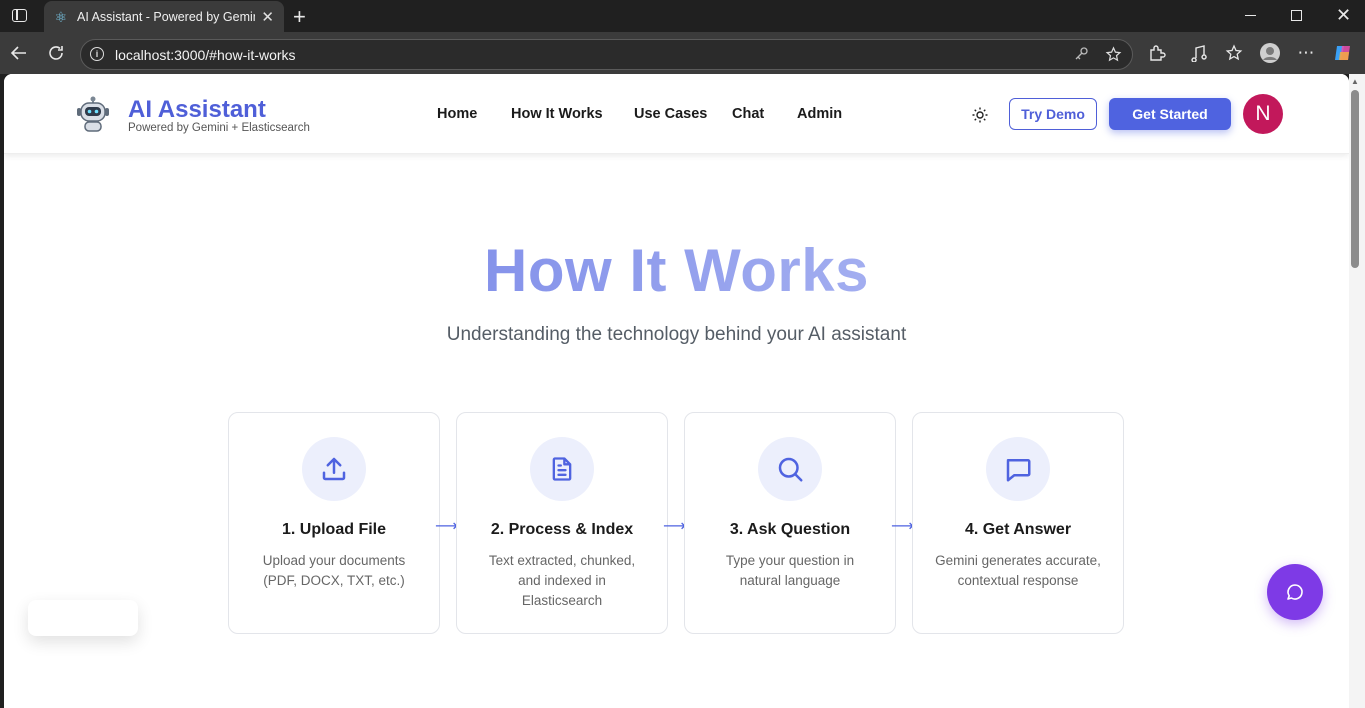  I want to click on copilot-icon, so click(1343, 53).